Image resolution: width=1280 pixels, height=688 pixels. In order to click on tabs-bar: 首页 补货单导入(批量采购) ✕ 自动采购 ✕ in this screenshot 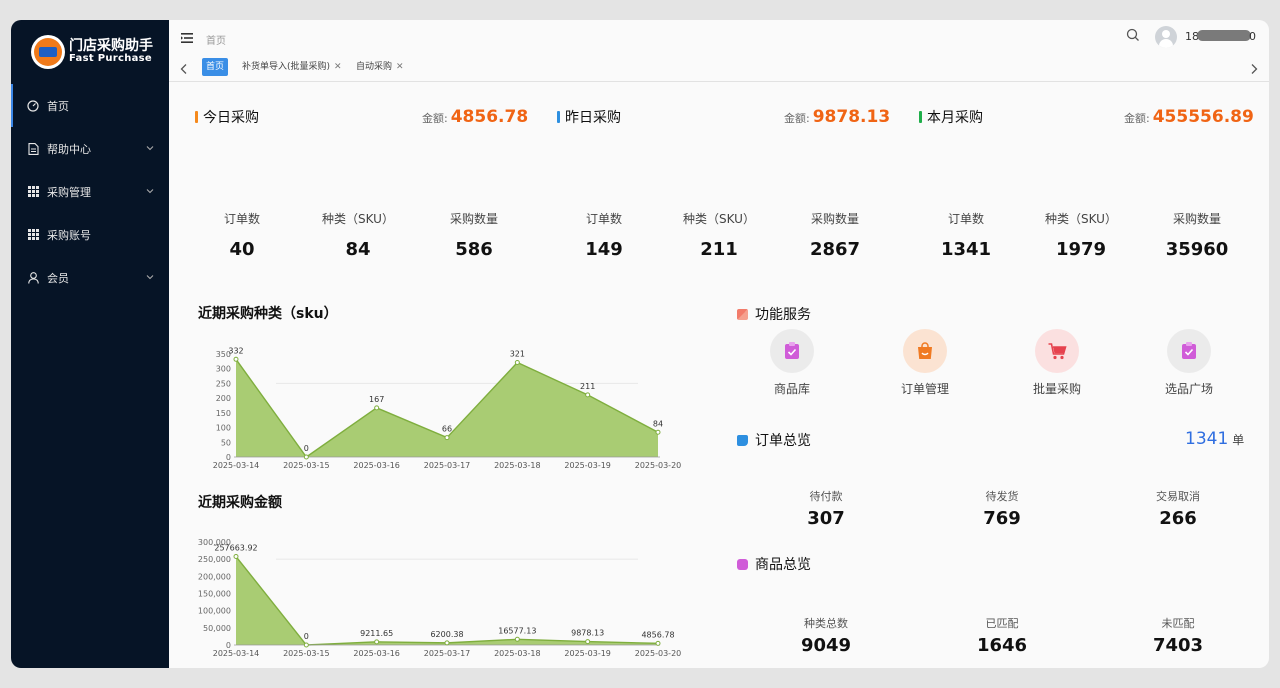, I will do `click(719, 70)`.